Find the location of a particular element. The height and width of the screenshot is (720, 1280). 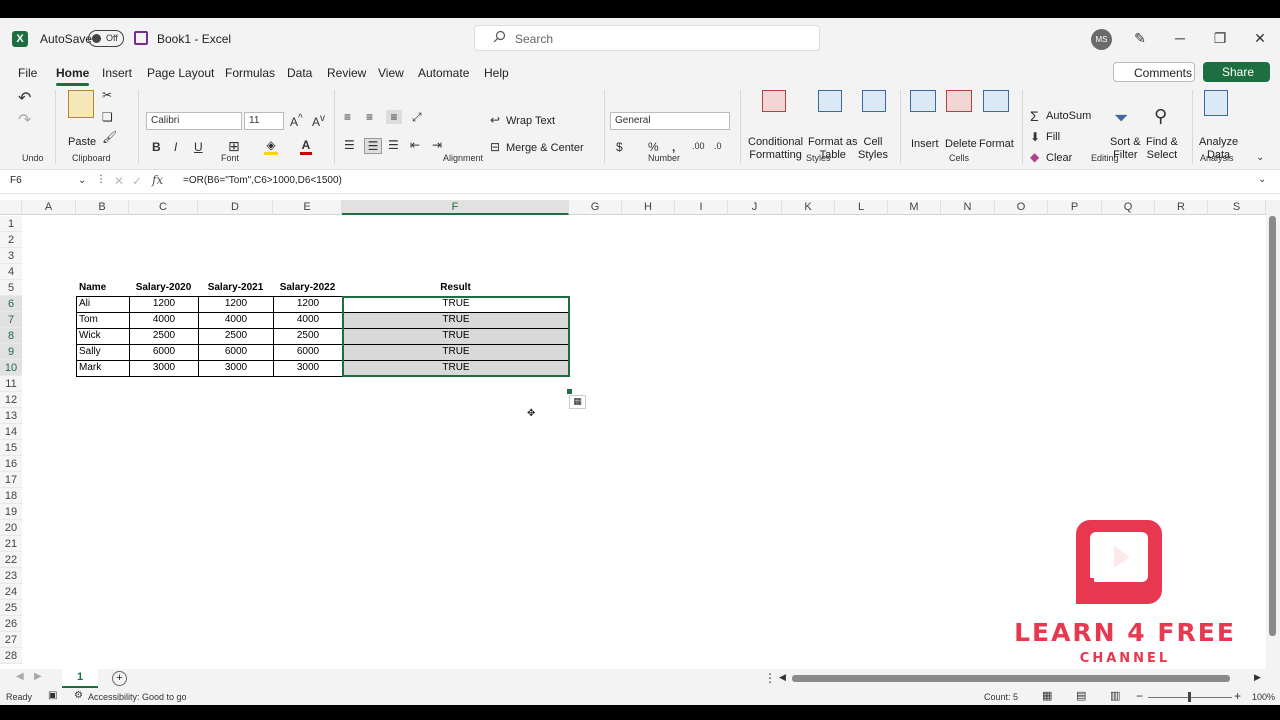

align-middle-icon: ≡ is located at coordinates (369, 117).